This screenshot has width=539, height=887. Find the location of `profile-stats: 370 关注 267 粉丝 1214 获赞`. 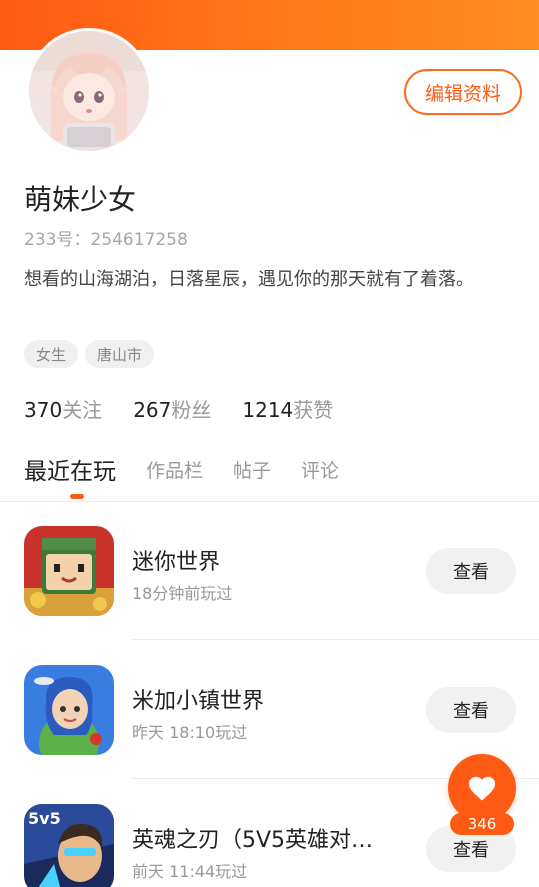

profile-stats: 370 关注 267 粉丝 1214 获赞 is located at coordinates (178, 408).